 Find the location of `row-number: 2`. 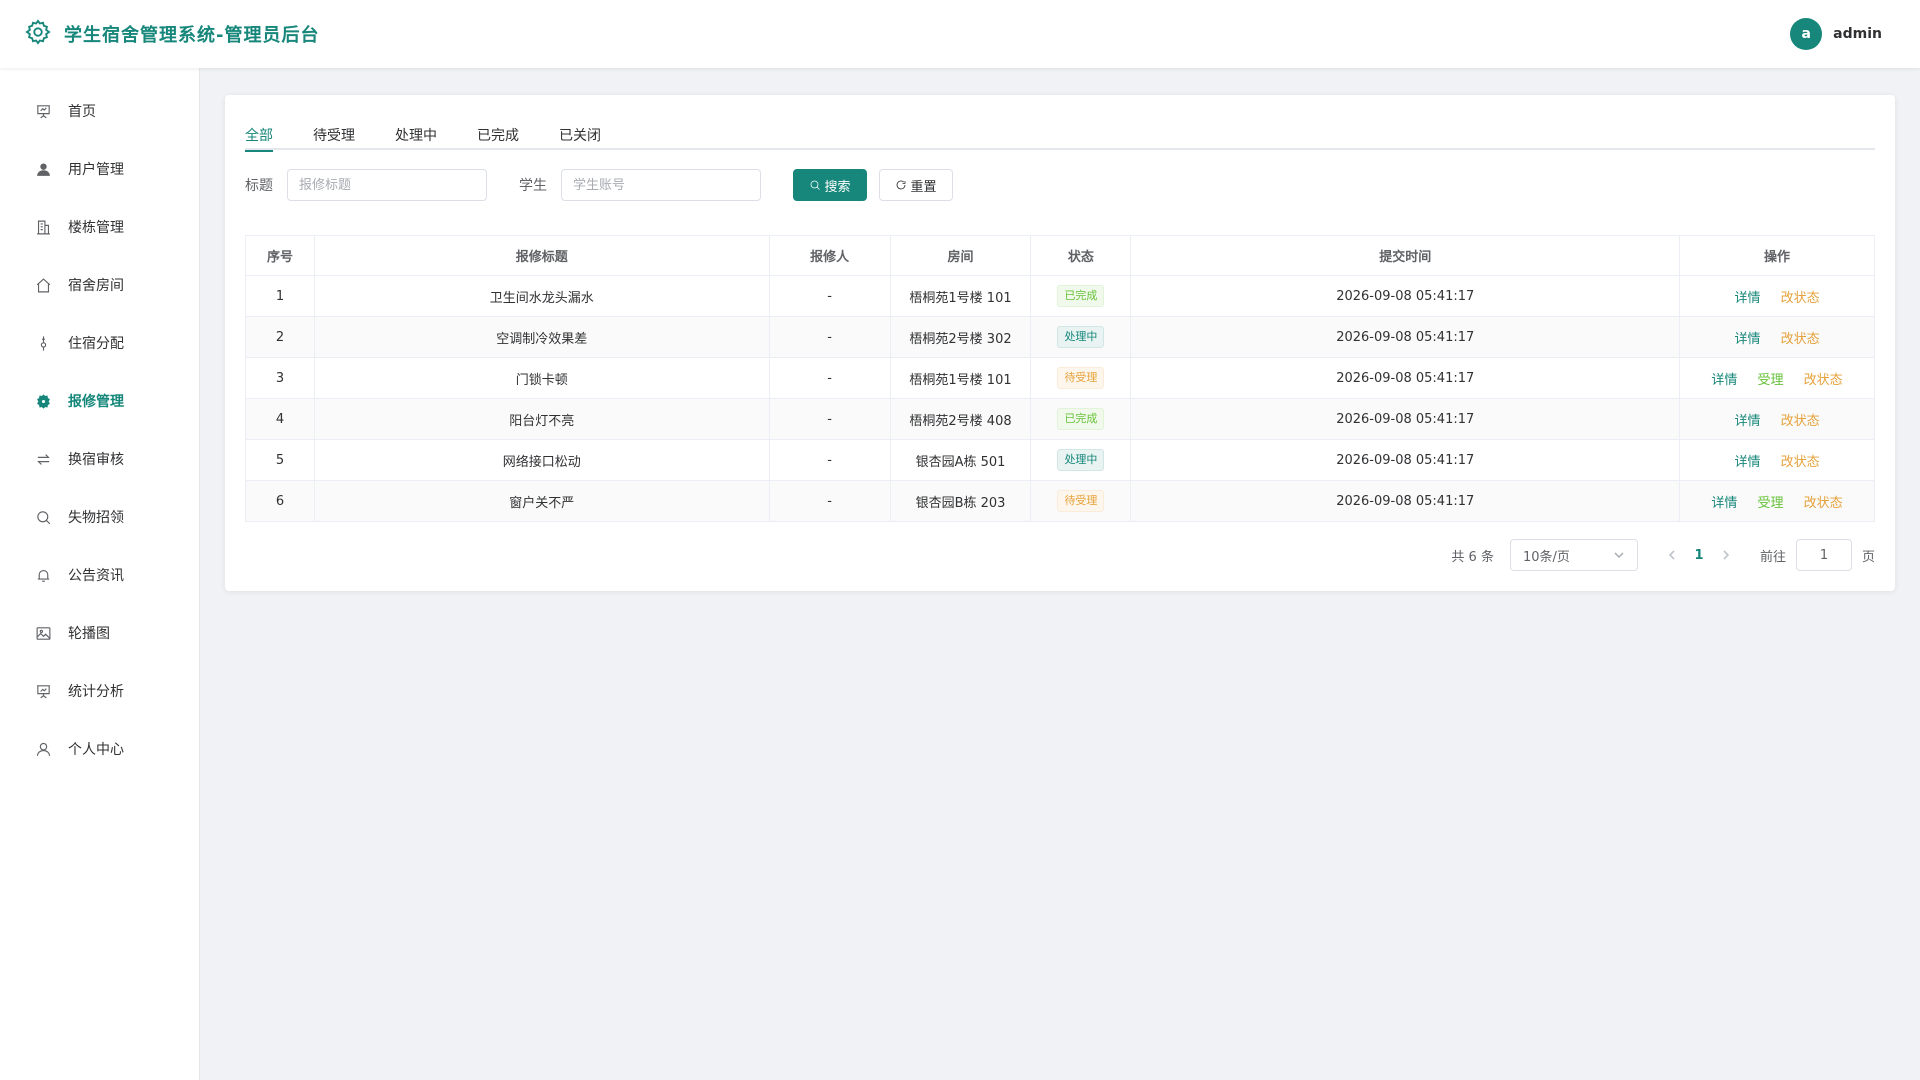

row-number: 2 is located at coordinates (280, 337).